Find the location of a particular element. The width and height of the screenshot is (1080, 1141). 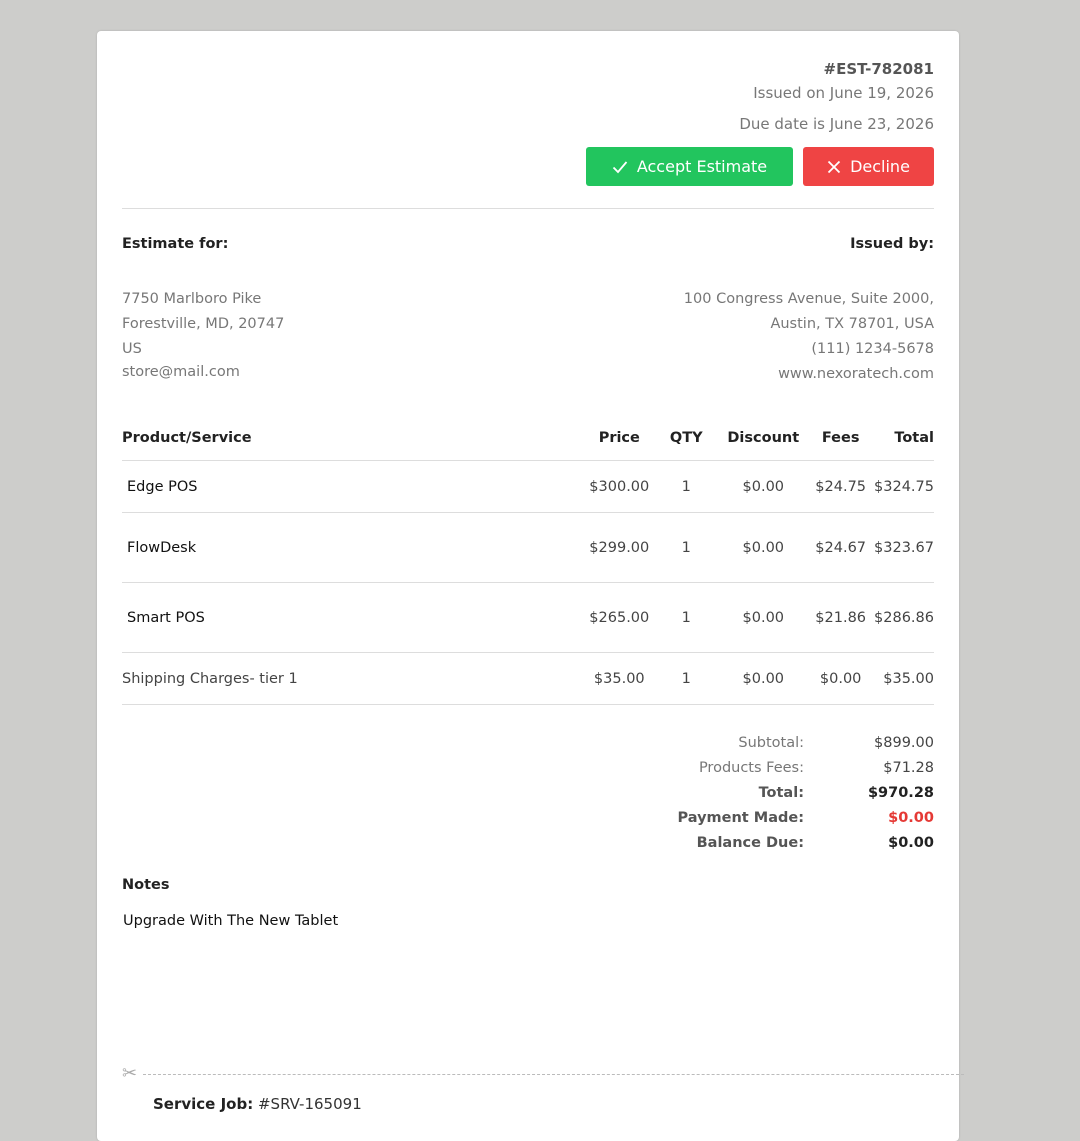

item-total: $323.67 is located at coordinates (902, 547).